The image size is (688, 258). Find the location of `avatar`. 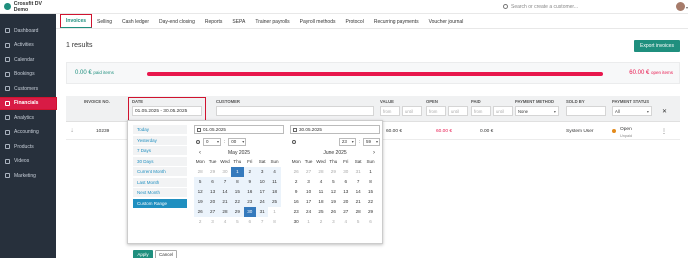

avatar is located at coordinates (680, 6).